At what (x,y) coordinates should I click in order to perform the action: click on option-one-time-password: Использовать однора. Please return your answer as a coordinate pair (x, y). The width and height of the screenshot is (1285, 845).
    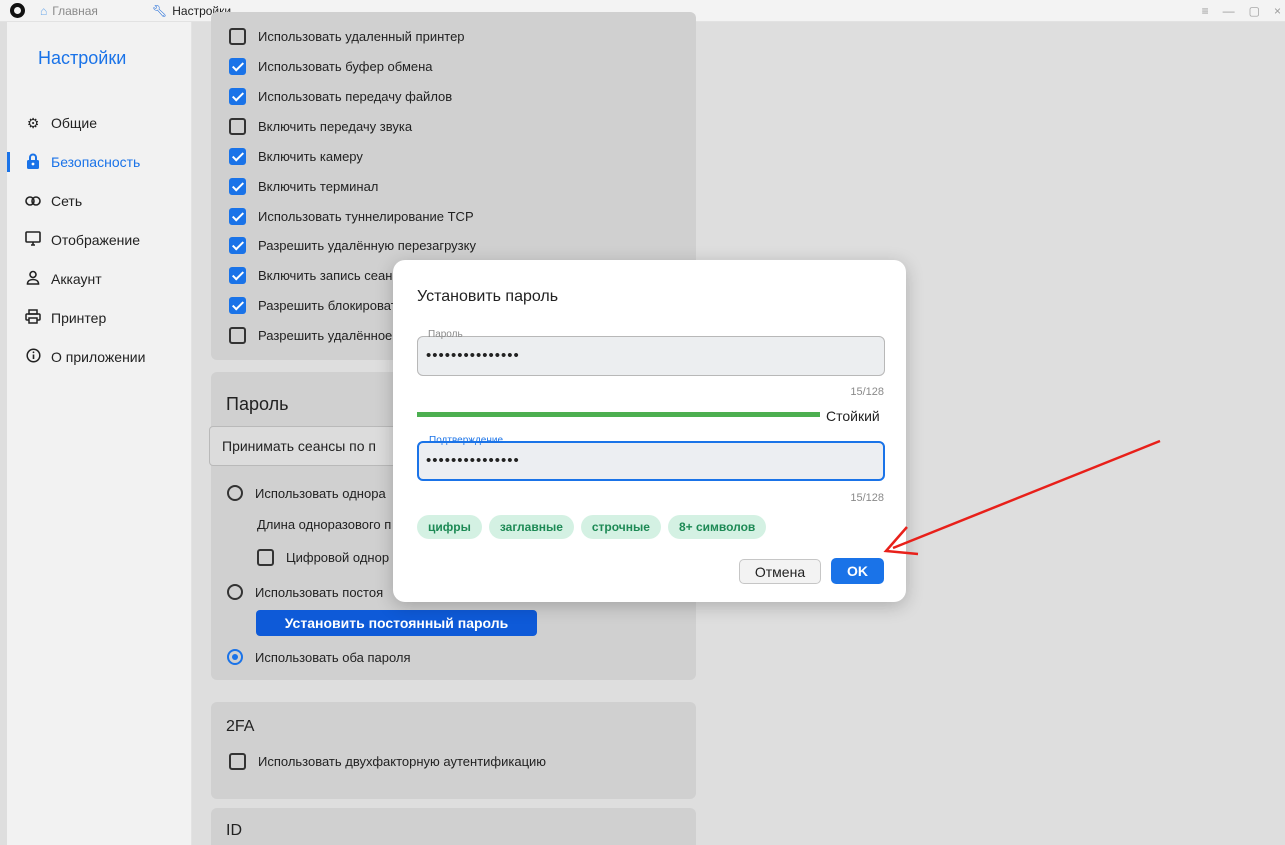
    Looking at the image, I should click on (306, 493).